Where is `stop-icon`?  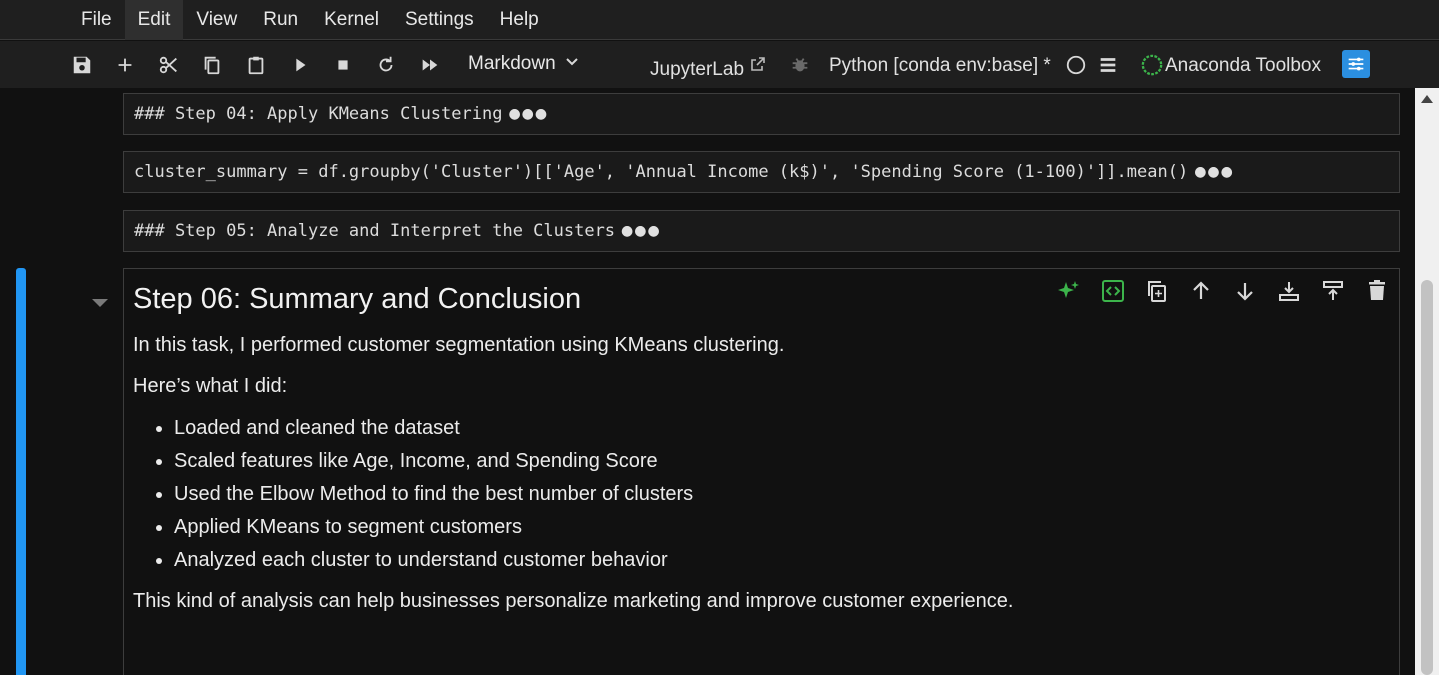 stop-icon is located at coordinates (343, 65).